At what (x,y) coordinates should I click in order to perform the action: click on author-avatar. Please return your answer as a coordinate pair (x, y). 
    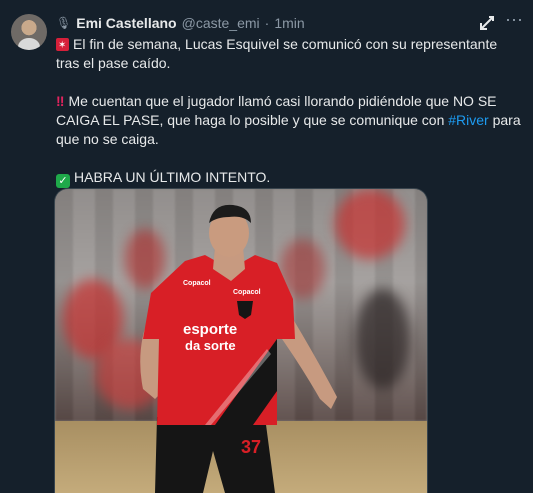
    Looking at the image, I should click on (29, 32).